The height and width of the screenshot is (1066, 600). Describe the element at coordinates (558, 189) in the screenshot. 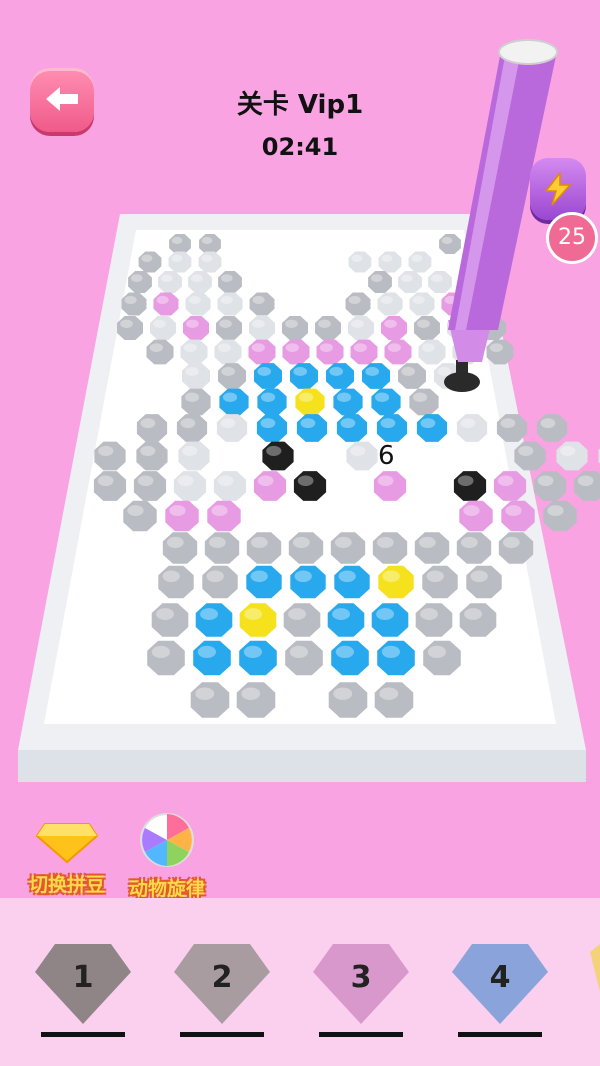

I see `power-up-button` at that location.